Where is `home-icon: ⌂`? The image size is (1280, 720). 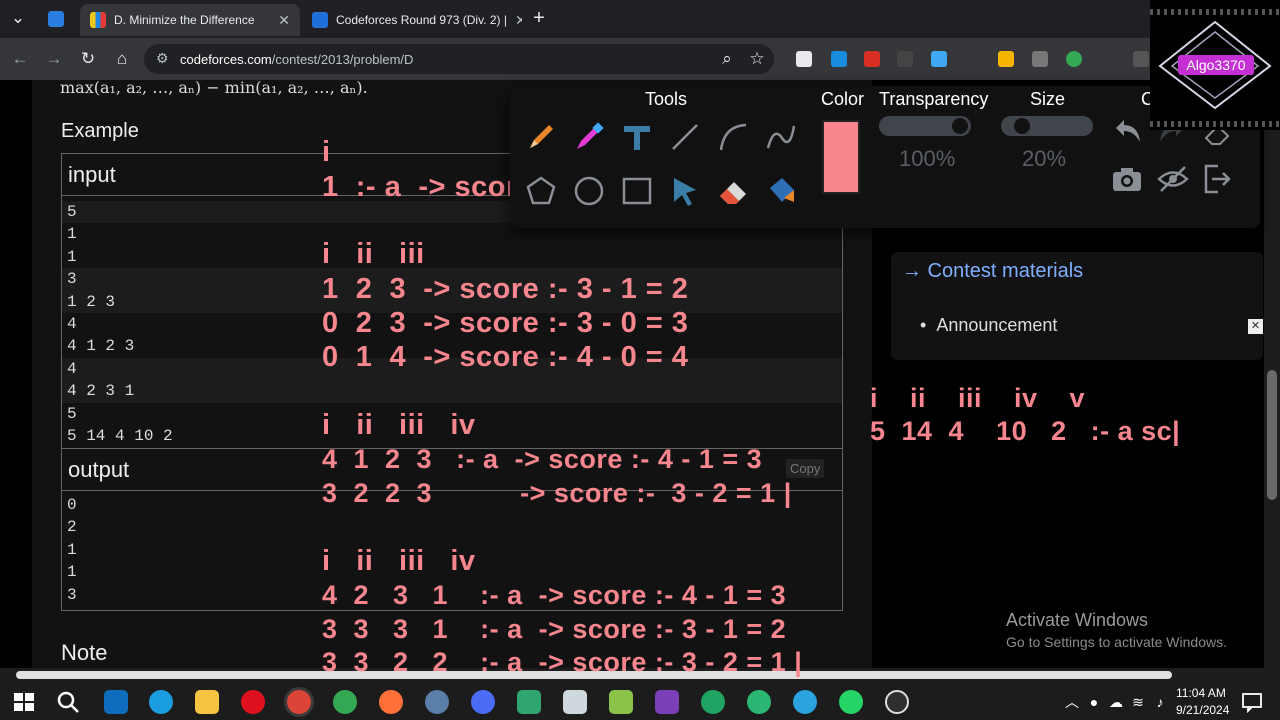
home-icon: ⌂ is located at coordinates (122, 59).